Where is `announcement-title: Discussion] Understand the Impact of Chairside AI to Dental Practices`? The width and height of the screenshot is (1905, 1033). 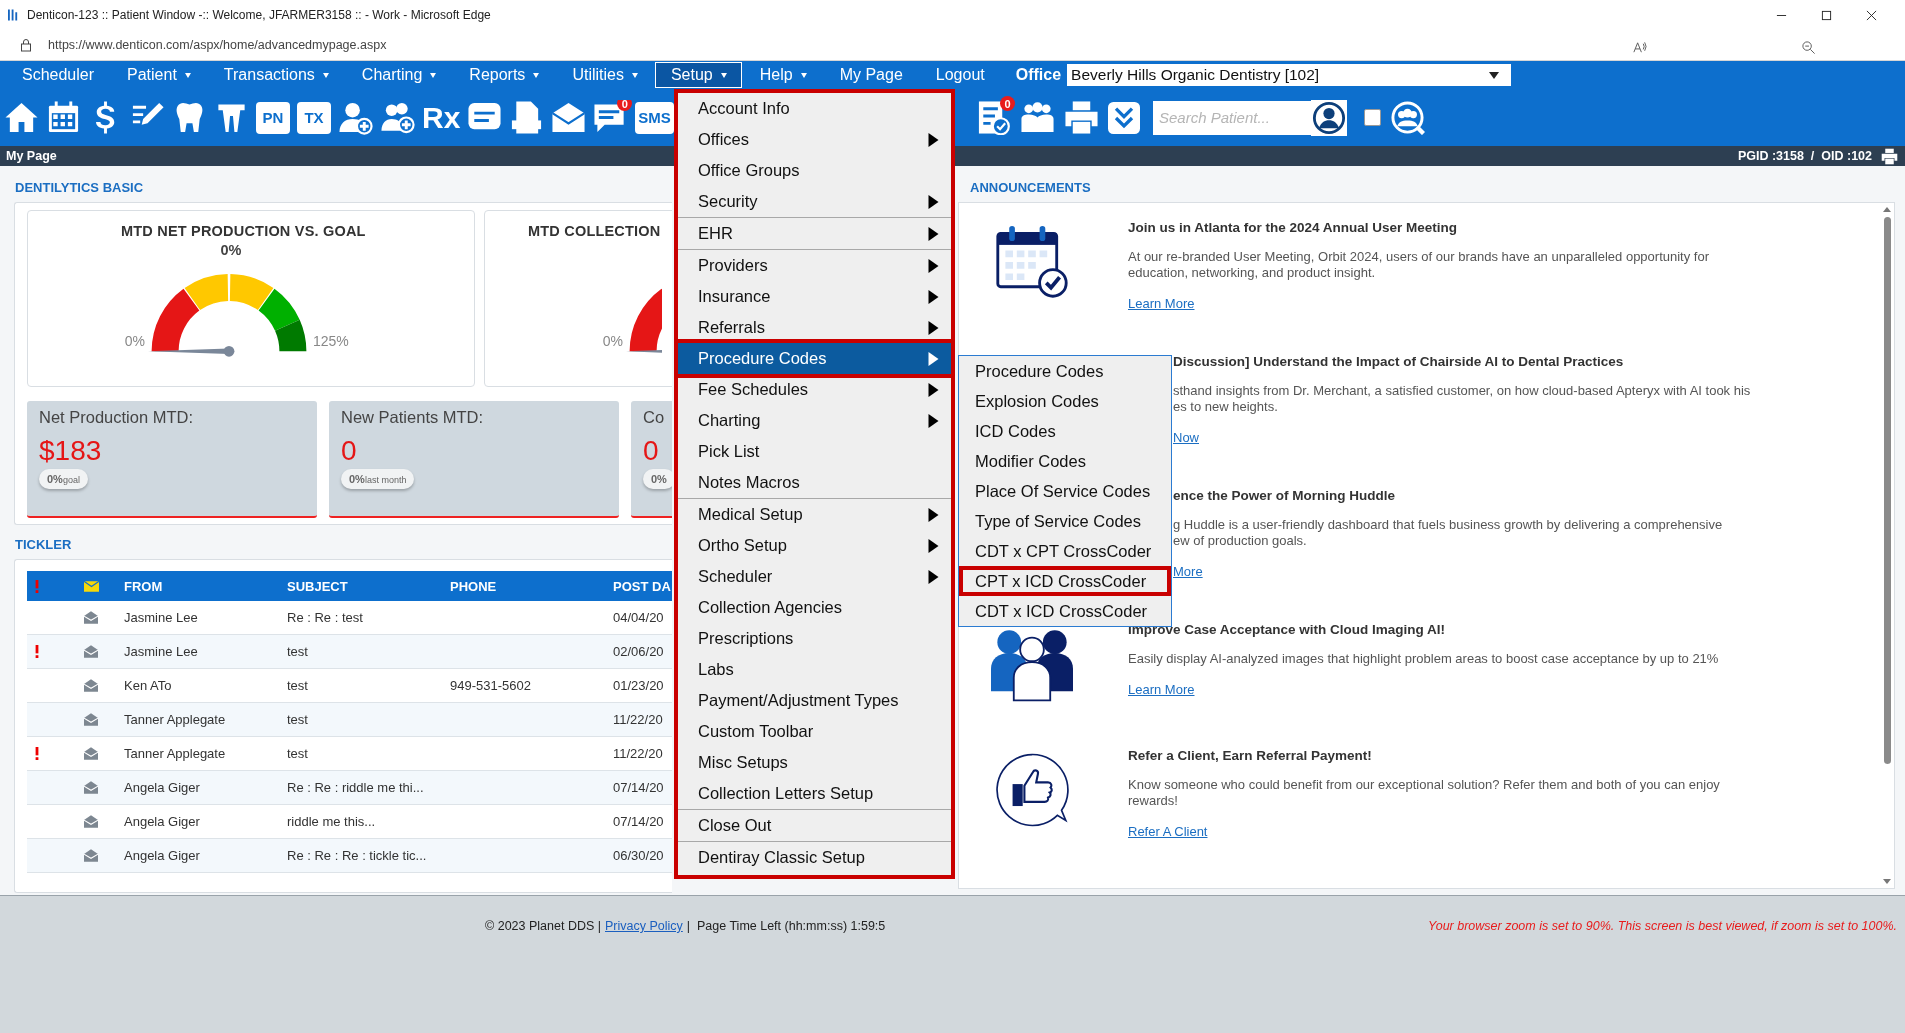
announcement-title: Discussion] Understand the Impact of Chairside AI to Dental Practices is located at coordinates (1399, 361).